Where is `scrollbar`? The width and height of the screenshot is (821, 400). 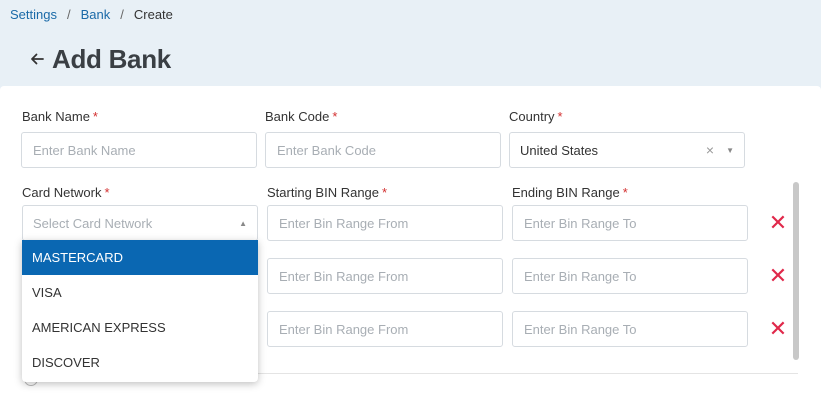
scrollbar is located at coordinates (796, 271).